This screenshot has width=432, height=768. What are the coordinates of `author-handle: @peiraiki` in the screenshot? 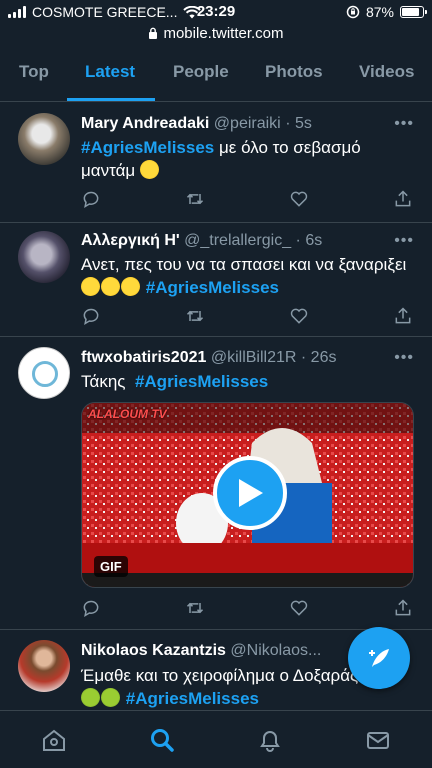 It's located at (247, 123).